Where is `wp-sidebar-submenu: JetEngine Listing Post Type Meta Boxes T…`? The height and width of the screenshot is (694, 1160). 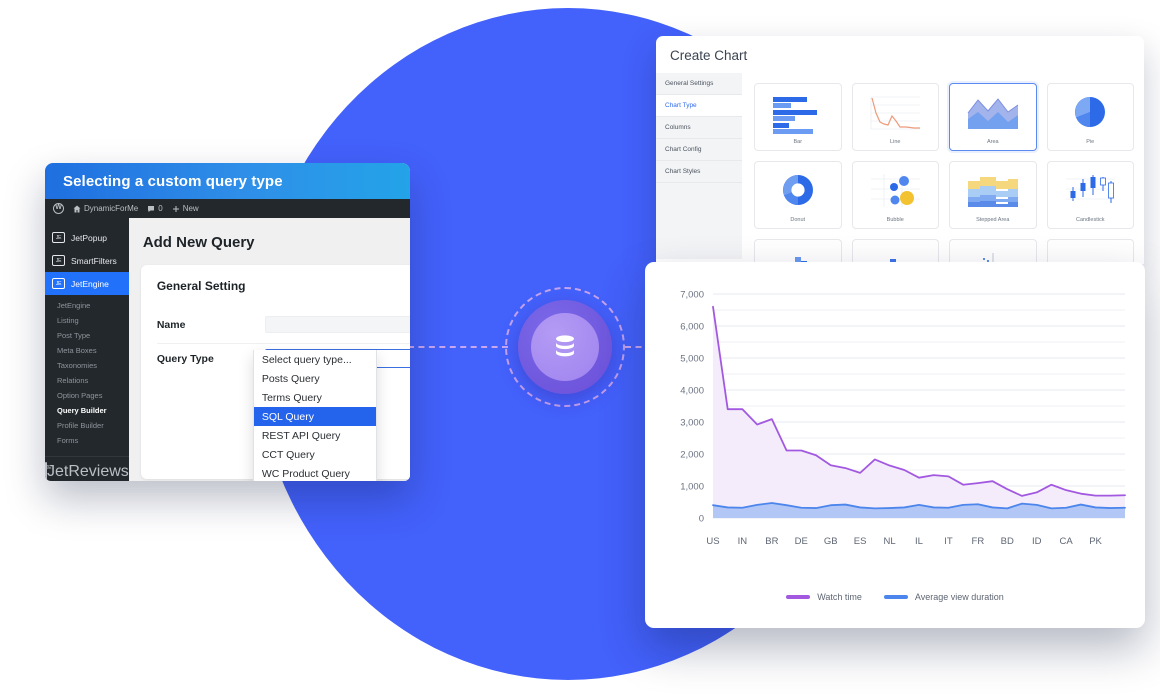 wp-sidebar-submenu: JetEngine Listing Post Type Meta Boxes T… is located at coordinates (87, 374).